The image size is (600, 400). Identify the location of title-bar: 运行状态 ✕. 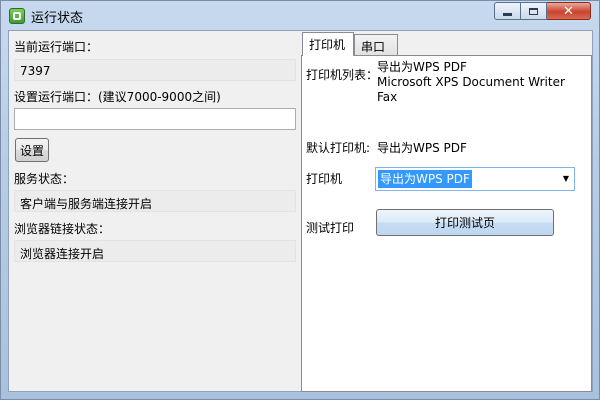
(300, 15).